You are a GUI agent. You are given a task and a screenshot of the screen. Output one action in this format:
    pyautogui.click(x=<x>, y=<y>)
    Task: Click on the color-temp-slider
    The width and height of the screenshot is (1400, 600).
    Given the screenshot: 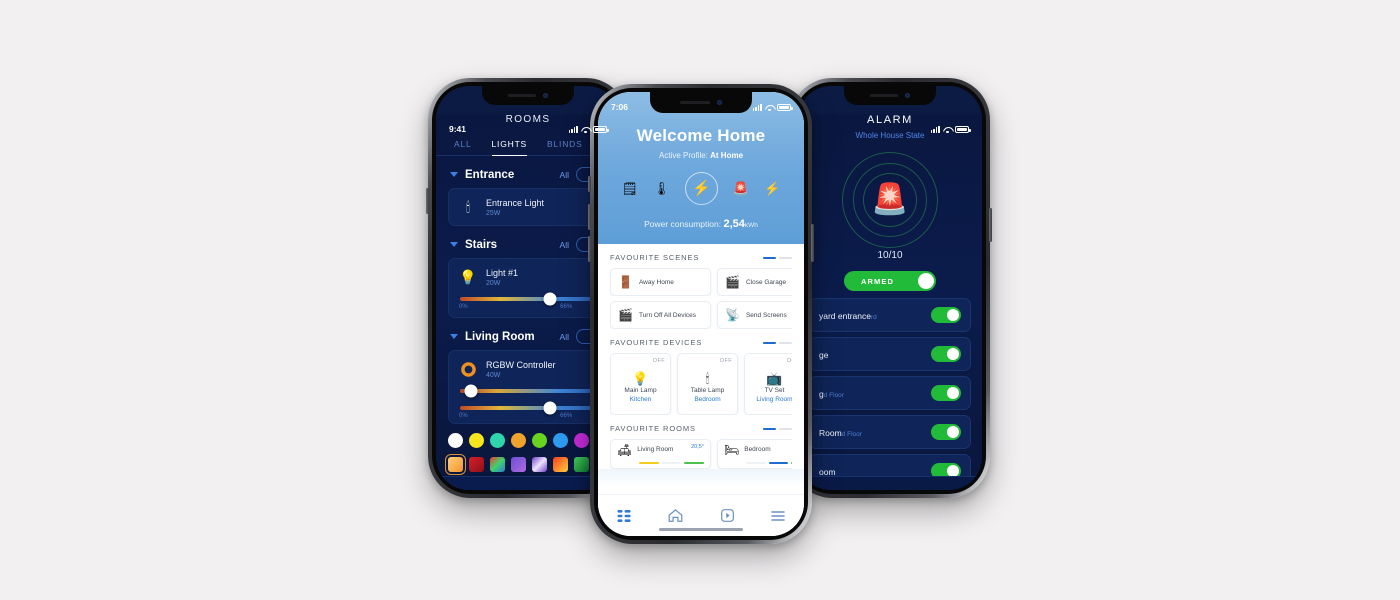 What is the action you would take?
    pyautogui.click(x=528, y=391)
    